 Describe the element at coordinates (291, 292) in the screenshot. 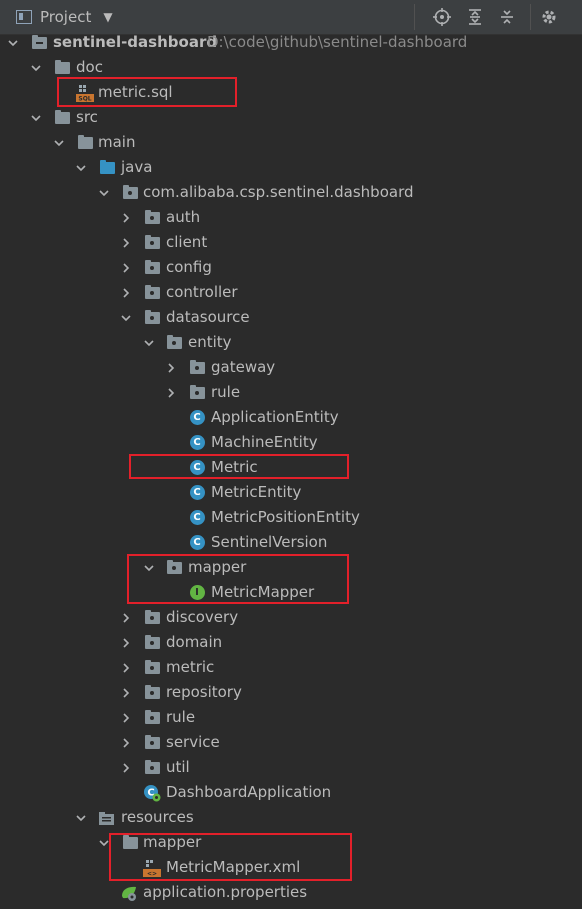

I see `tree-row-controller: controller` at that location.